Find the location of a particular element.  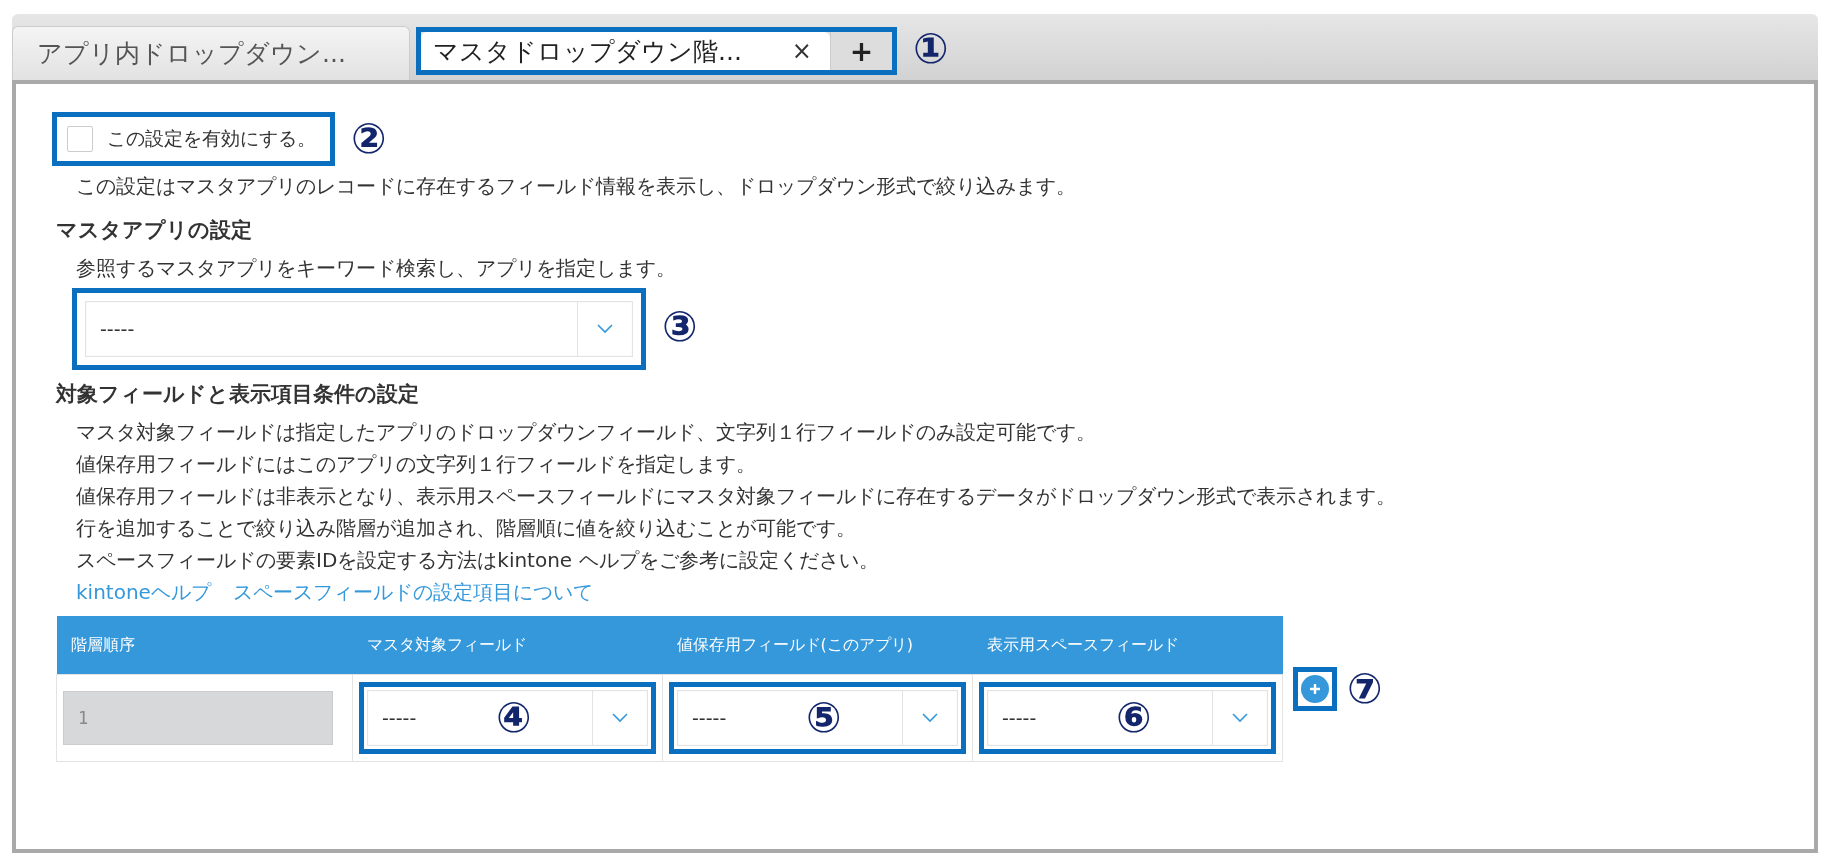

plus-icon is located at coordinates (1315, 689).